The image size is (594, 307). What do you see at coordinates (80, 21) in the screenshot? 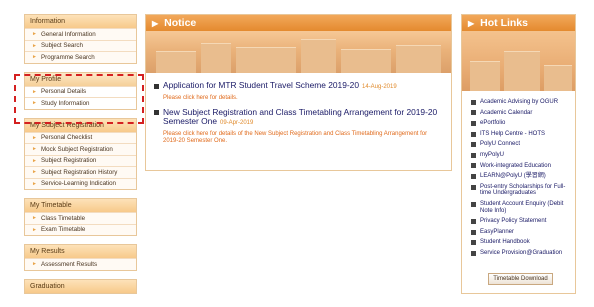
I see `group-title: Information` at bounding box center [80, 21].